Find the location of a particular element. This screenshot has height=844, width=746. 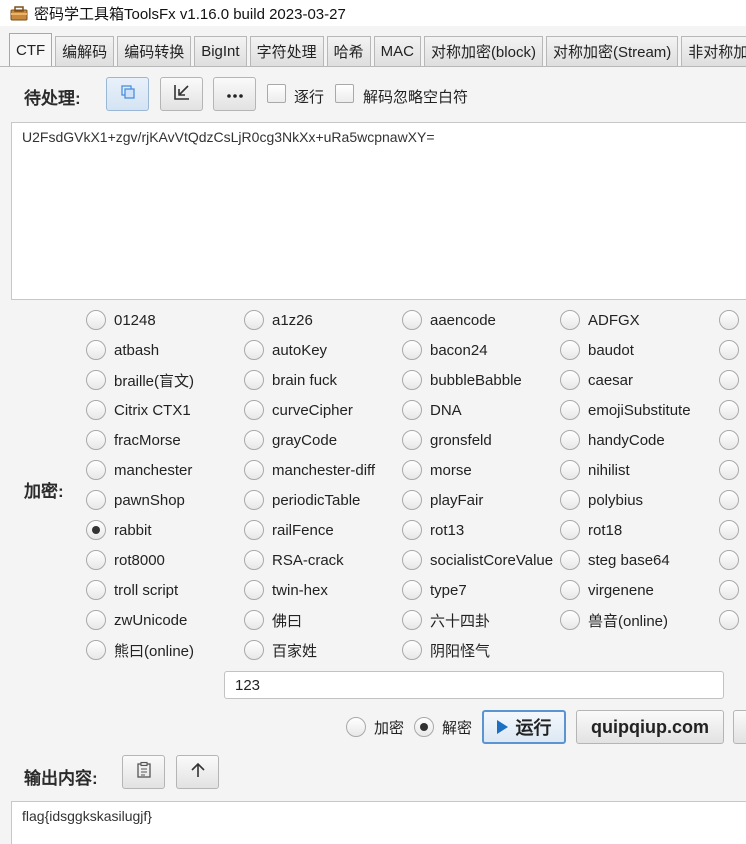

encrypt-mode-radio: 加密 is located at coordinates (375, 727).